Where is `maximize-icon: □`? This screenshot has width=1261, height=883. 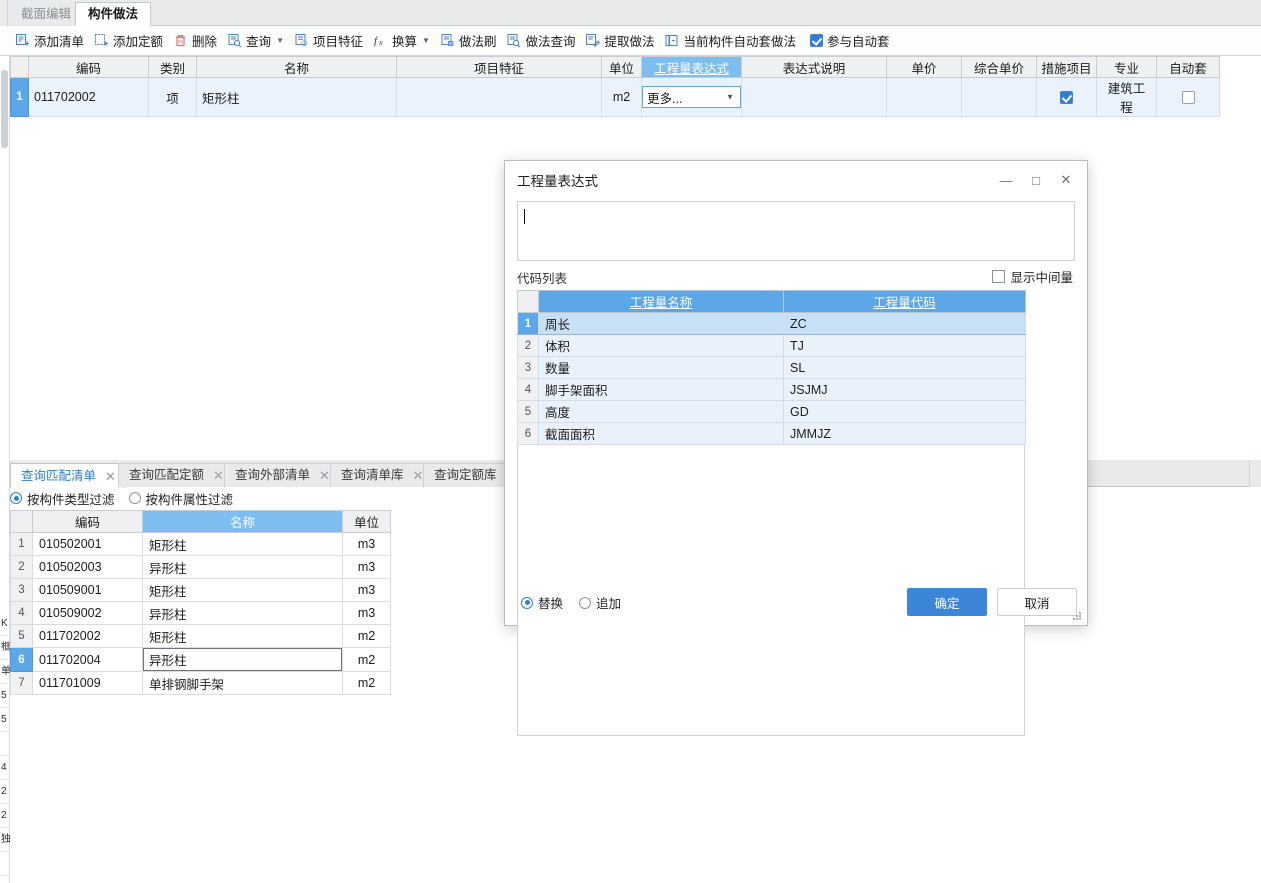 maximize-icon: □ is located at coordinates (1036, 180).